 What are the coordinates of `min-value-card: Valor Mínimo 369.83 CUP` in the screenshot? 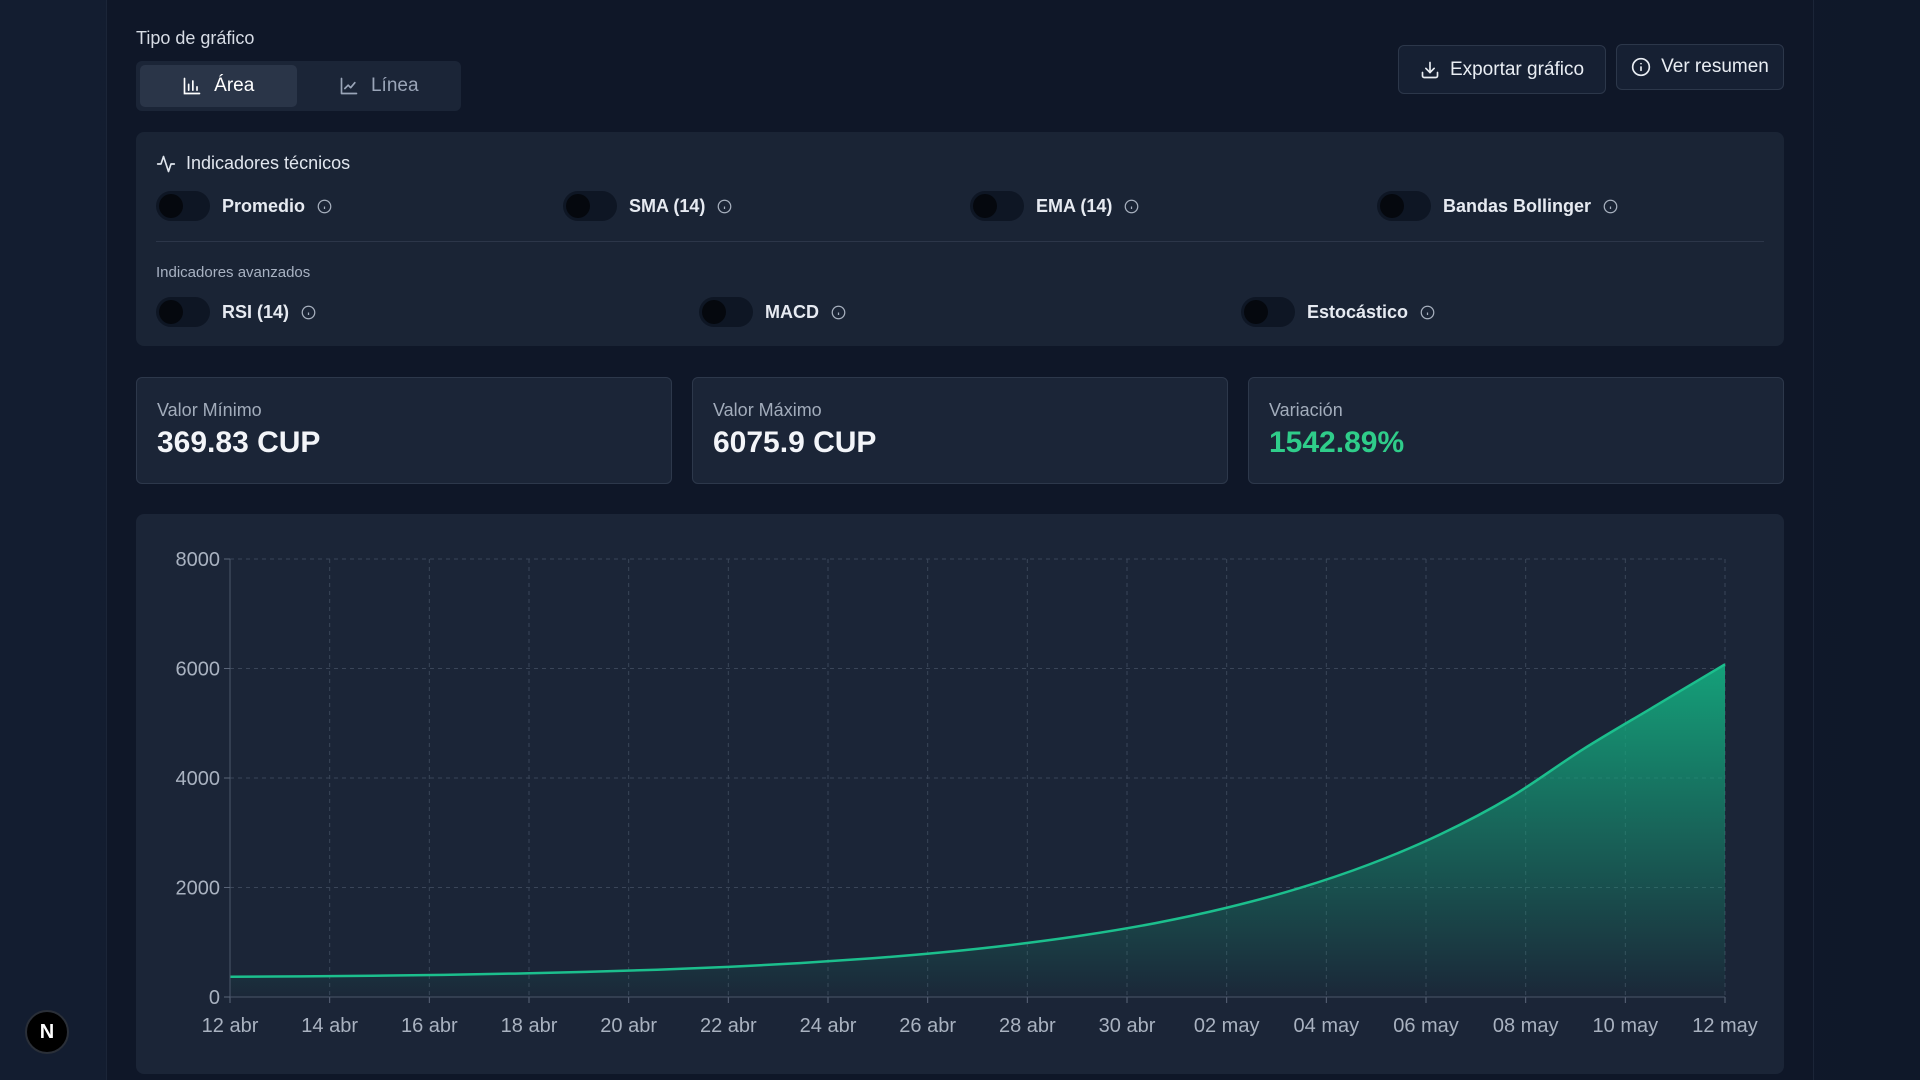 It's located at (404, 430).